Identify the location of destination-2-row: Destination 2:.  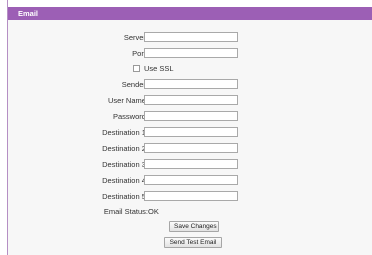
(190, 149).